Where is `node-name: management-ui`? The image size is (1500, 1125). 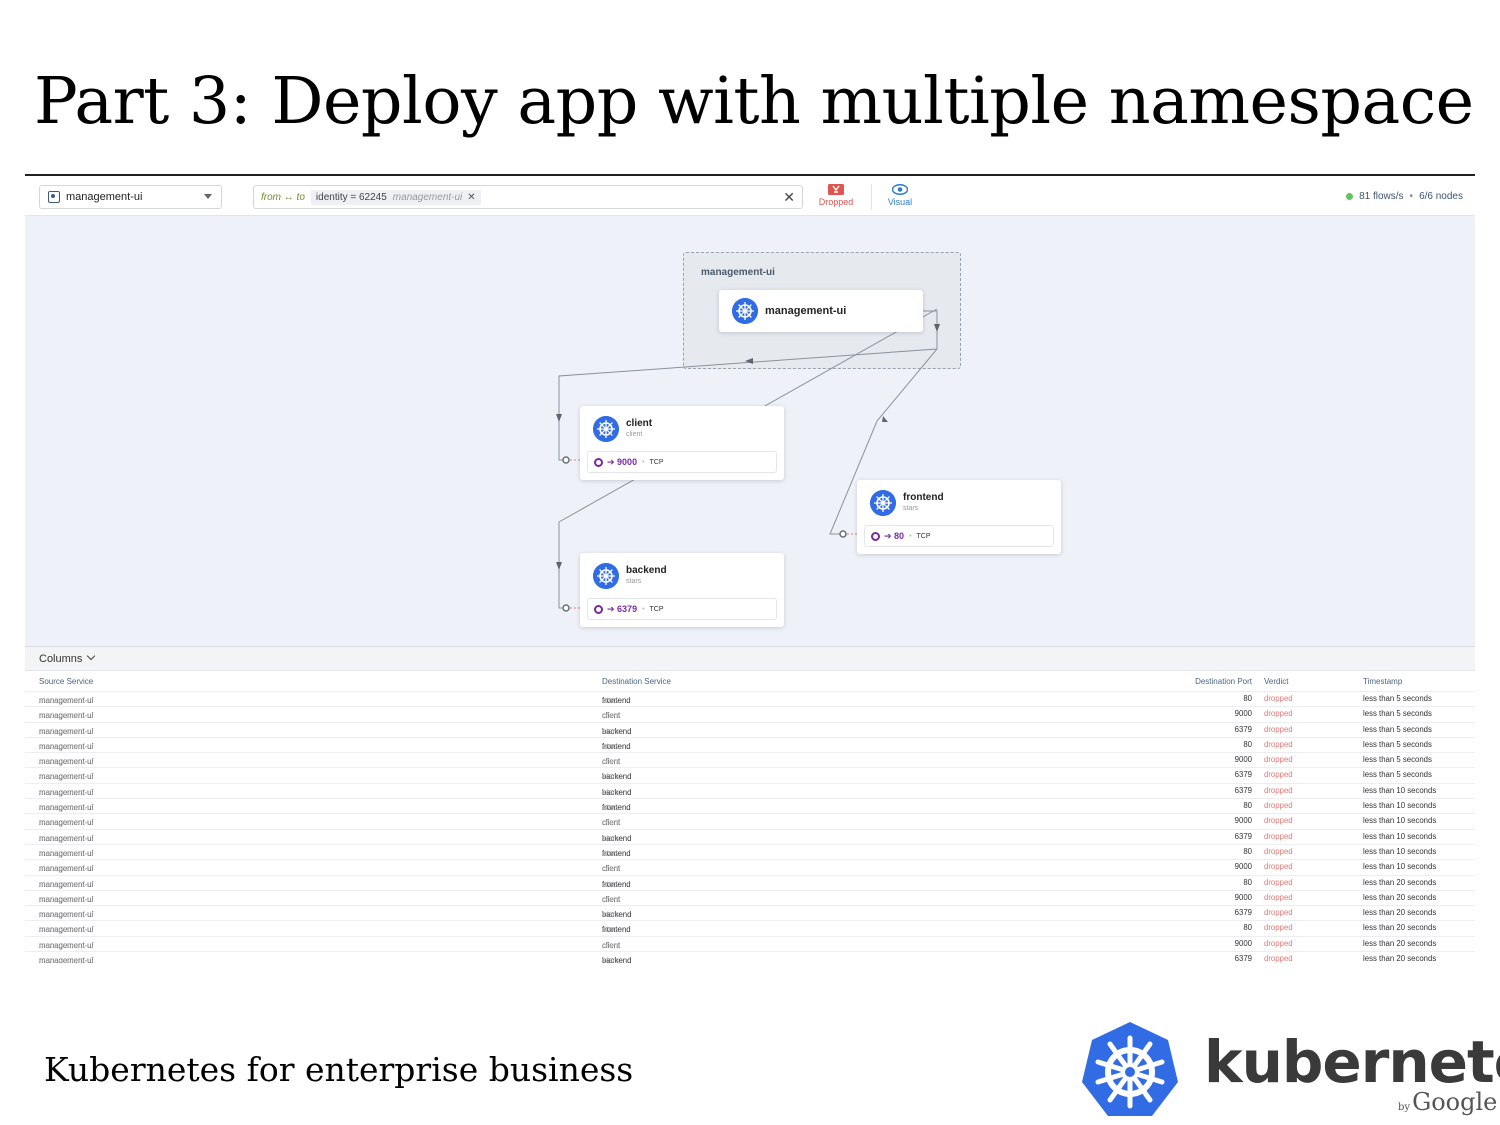 node-name: management-ui is located at coordinates (806, 311).